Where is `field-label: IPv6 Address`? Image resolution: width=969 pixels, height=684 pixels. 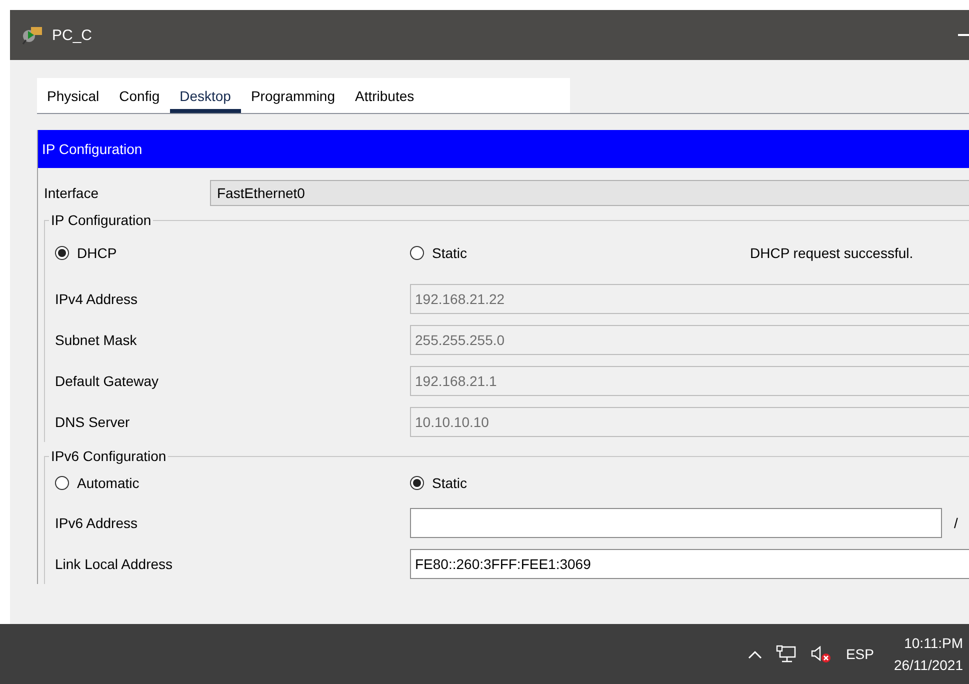
field-label: IPv6 Address is located at coordinates (96, 522).